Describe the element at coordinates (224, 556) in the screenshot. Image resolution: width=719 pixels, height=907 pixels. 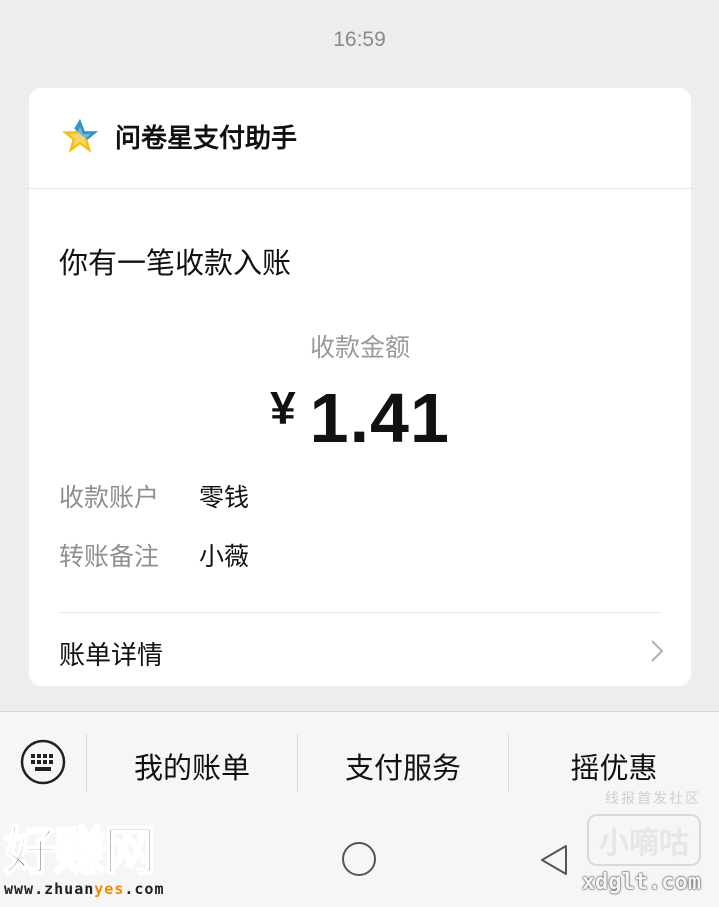
I see `info-row-value: 小薇` at that location.